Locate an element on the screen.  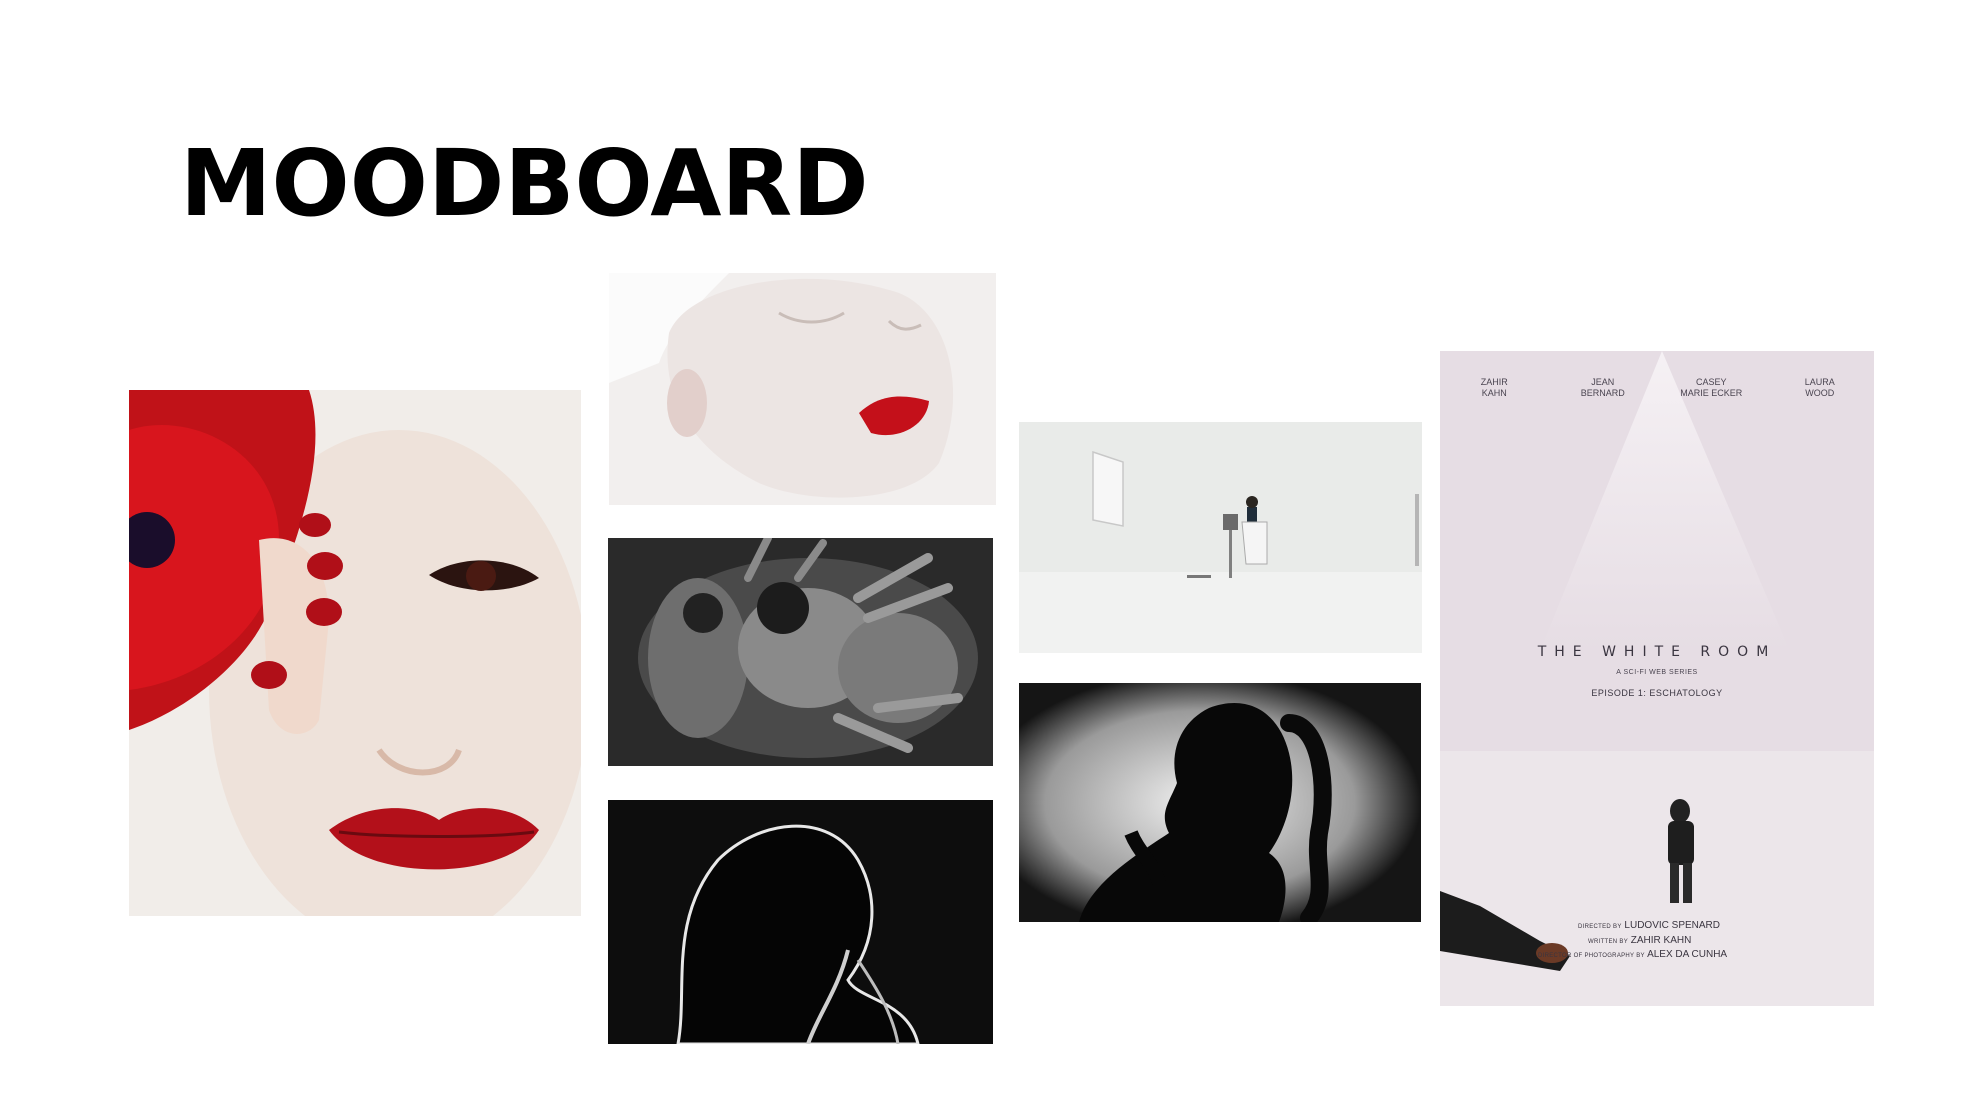
poster-cast-name: LAURA WOOD is located at coordinates (1819, 388).